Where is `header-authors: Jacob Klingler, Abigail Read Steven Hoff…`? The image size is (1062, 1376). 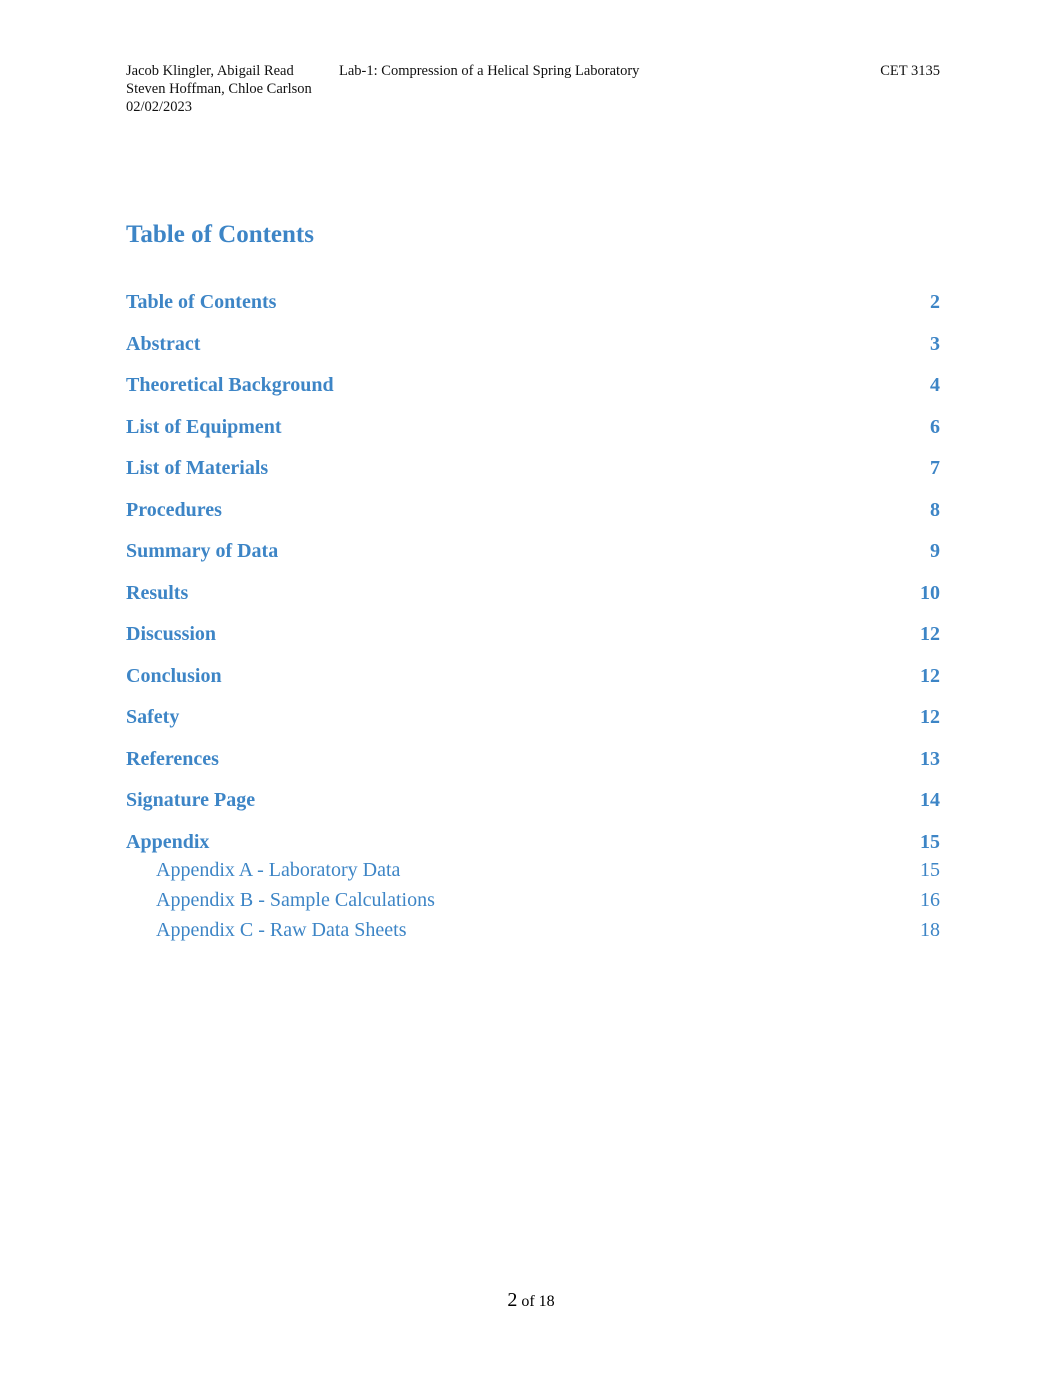 header-authors: Jacob Klingler, Abigail Read Steven Hoff… is located at coordinates (219, 89).